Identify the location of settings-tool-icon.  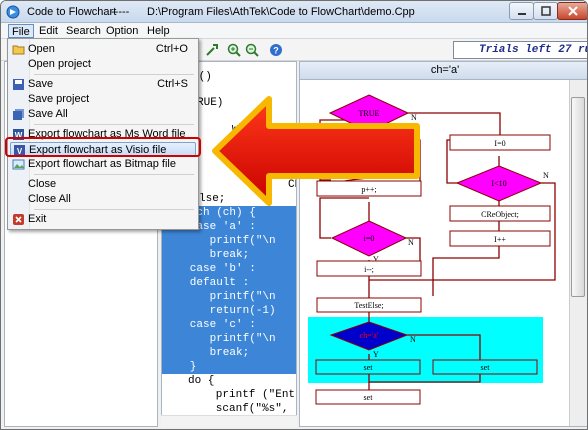
(212, 50).